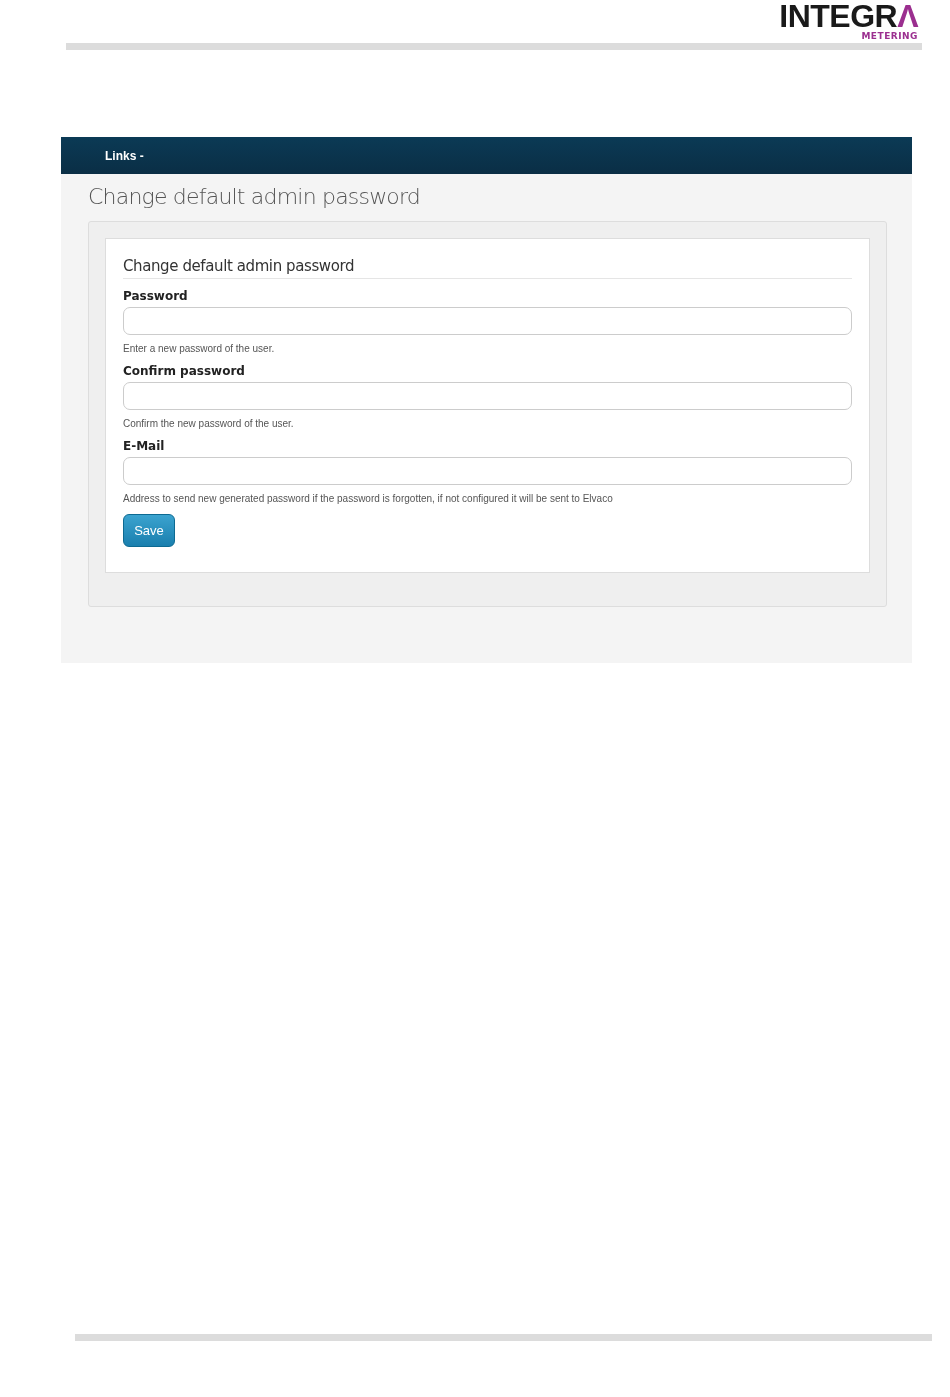 The image size is (950, 1397). Describe the element at coordinates (156, 296) in the screenshot. I see `field-label: Password` at that location.